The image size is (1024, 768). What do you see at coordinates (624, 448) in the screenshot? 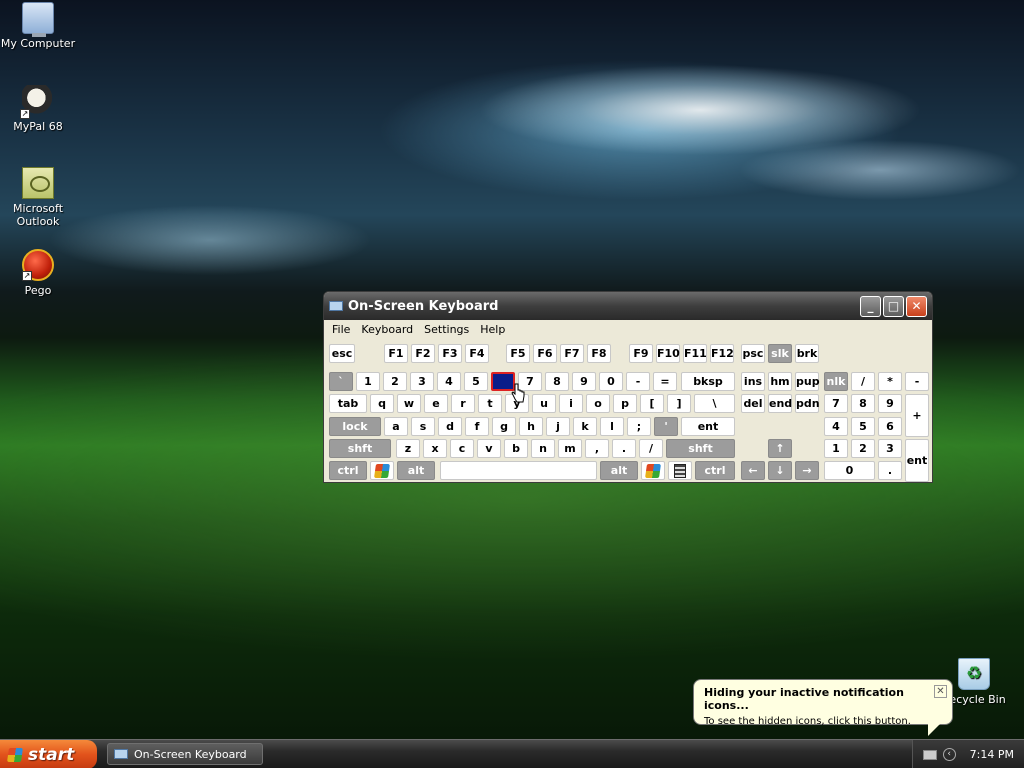
I see `key-period: .` at bounding box center [624, 448].